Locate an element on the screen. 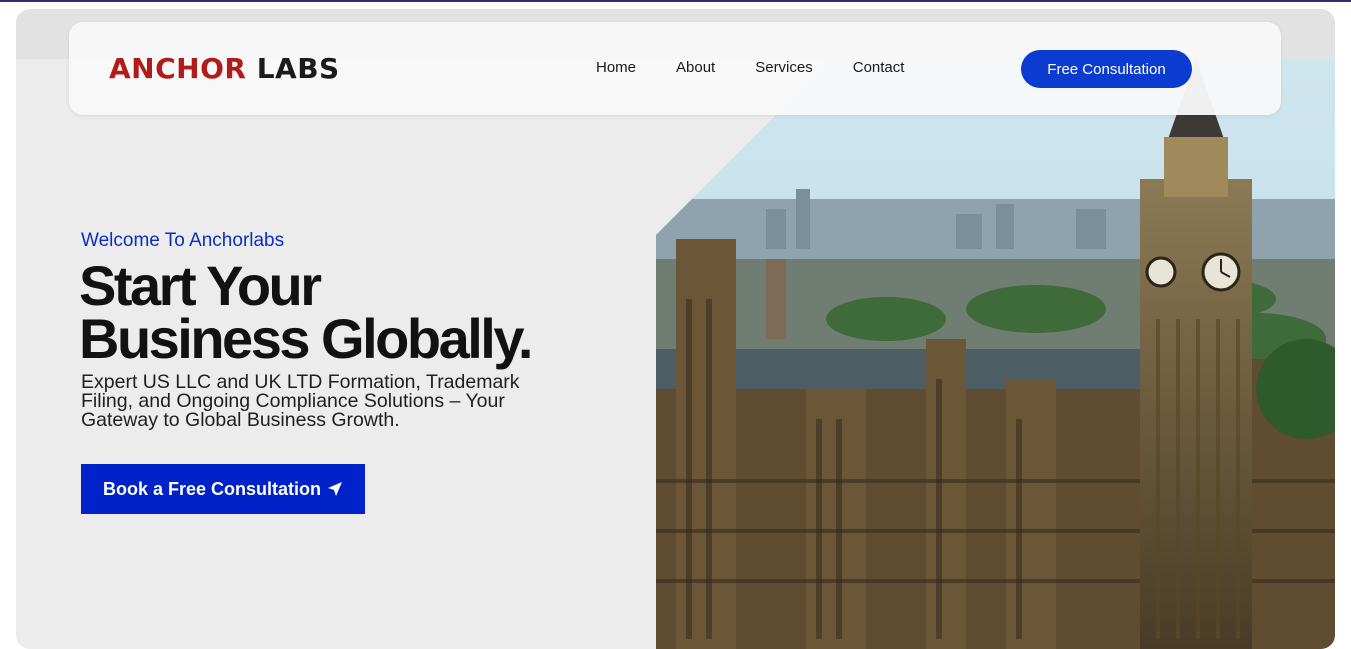  book-consultation-label: Book a Free Consultation is located at coordinates (212, 488).